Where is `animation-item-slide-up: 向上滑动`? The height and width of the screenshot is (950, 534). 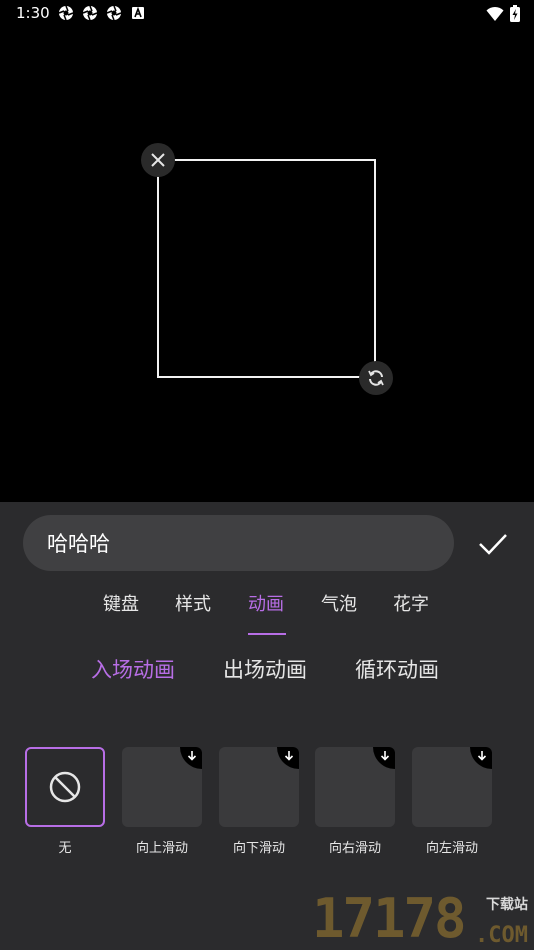 animation-item-slide-up: 向上滑动 is located at coordinates (163, 801).